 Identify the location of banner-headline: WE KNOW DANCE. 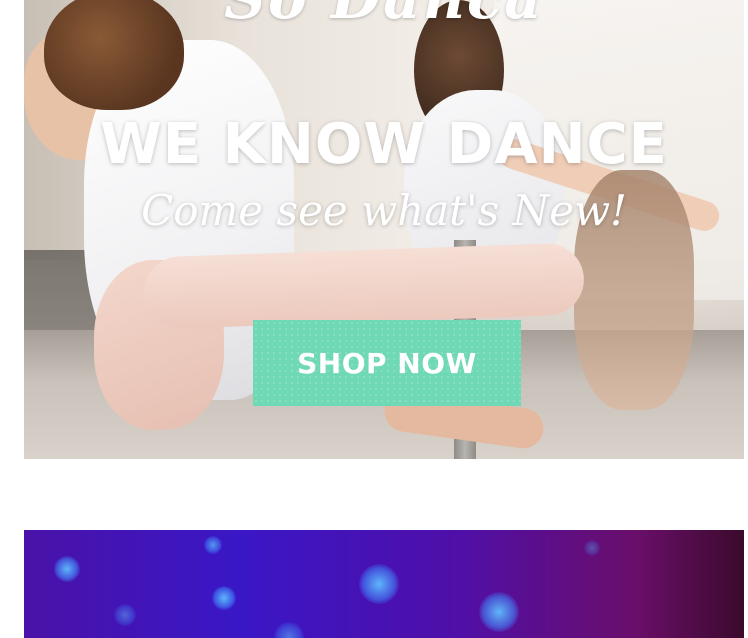
(384, 144).